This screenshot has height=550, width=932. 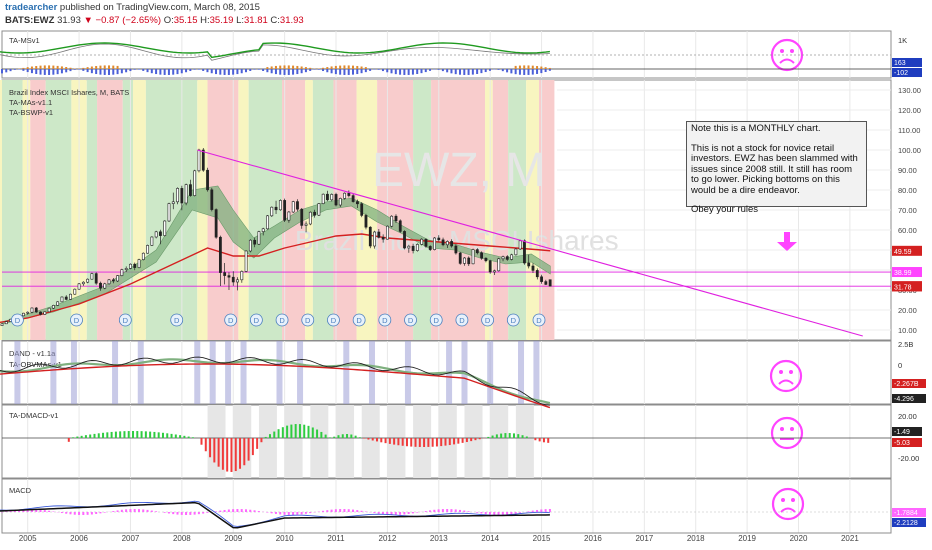 What do you see at coordinates (446, 506) in the screenshot?
I see `panel-frame` at bounding box center [446, 506].